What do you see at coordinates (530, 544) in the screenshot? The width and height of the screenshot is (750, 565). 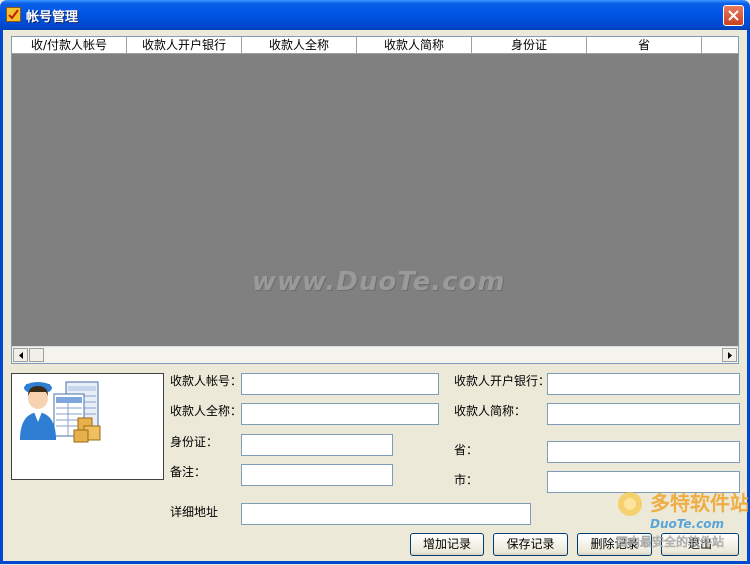 I see `save-record-button: 保存记录` at bounding box center [530, 544].